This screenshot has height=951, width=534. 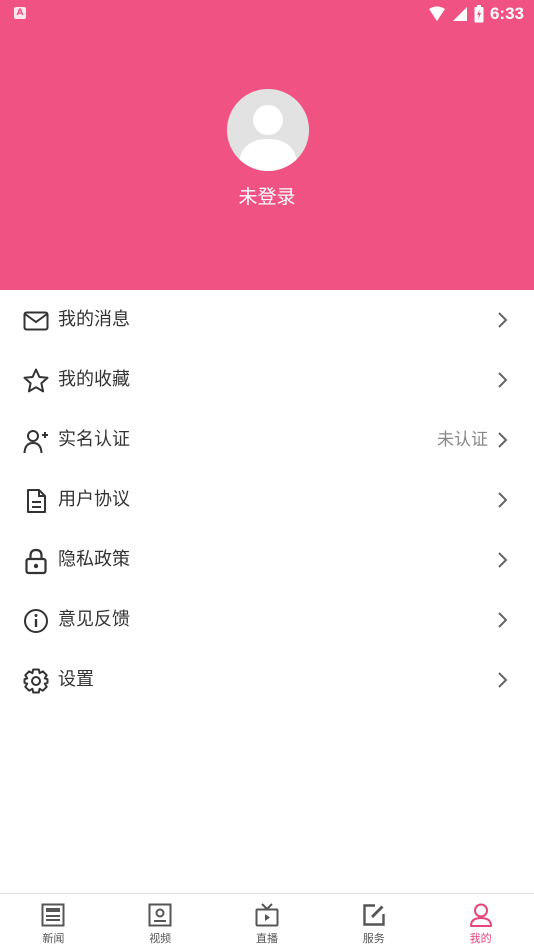 I want to click on menu-item-label: 设置, so click(x=76, y=679).